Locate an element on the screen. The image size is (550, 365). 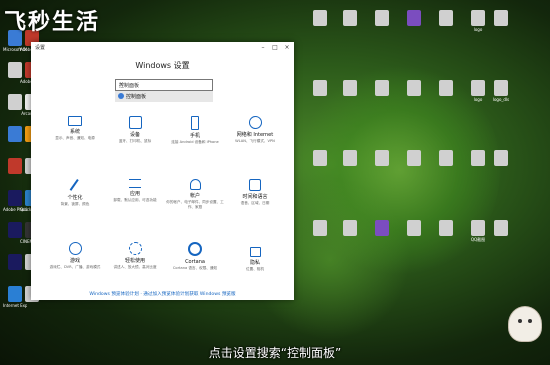
settings-tile: 帐户 你的帐户、电子邮件、同步设置、工作、家庭 is located at coordinates (195, 194).